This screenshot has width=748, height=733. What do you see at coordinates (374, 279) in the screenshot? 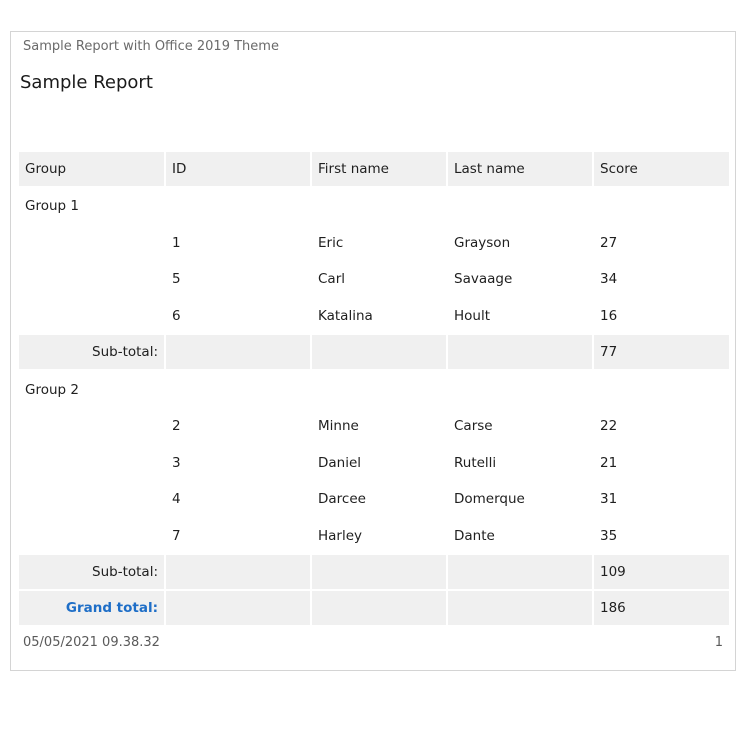
I see `table-row: 5 Carl Savaage 34` at bounding box center [374, 279].